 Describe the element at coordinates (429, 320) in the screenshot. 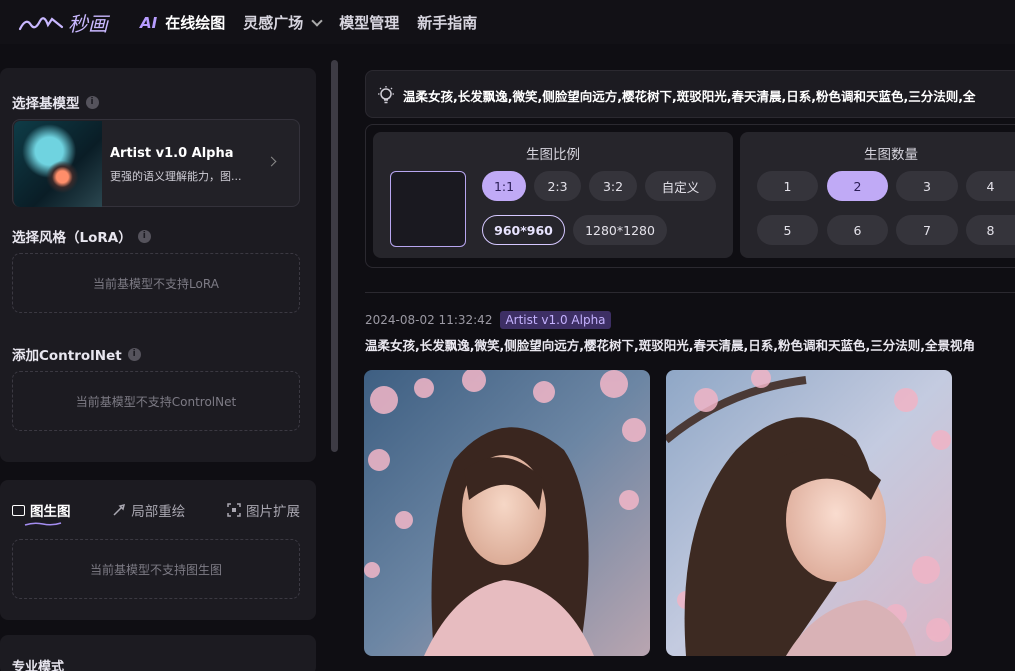

I see `result-timestamp: 2024-08-02 11:32:42` at that location.